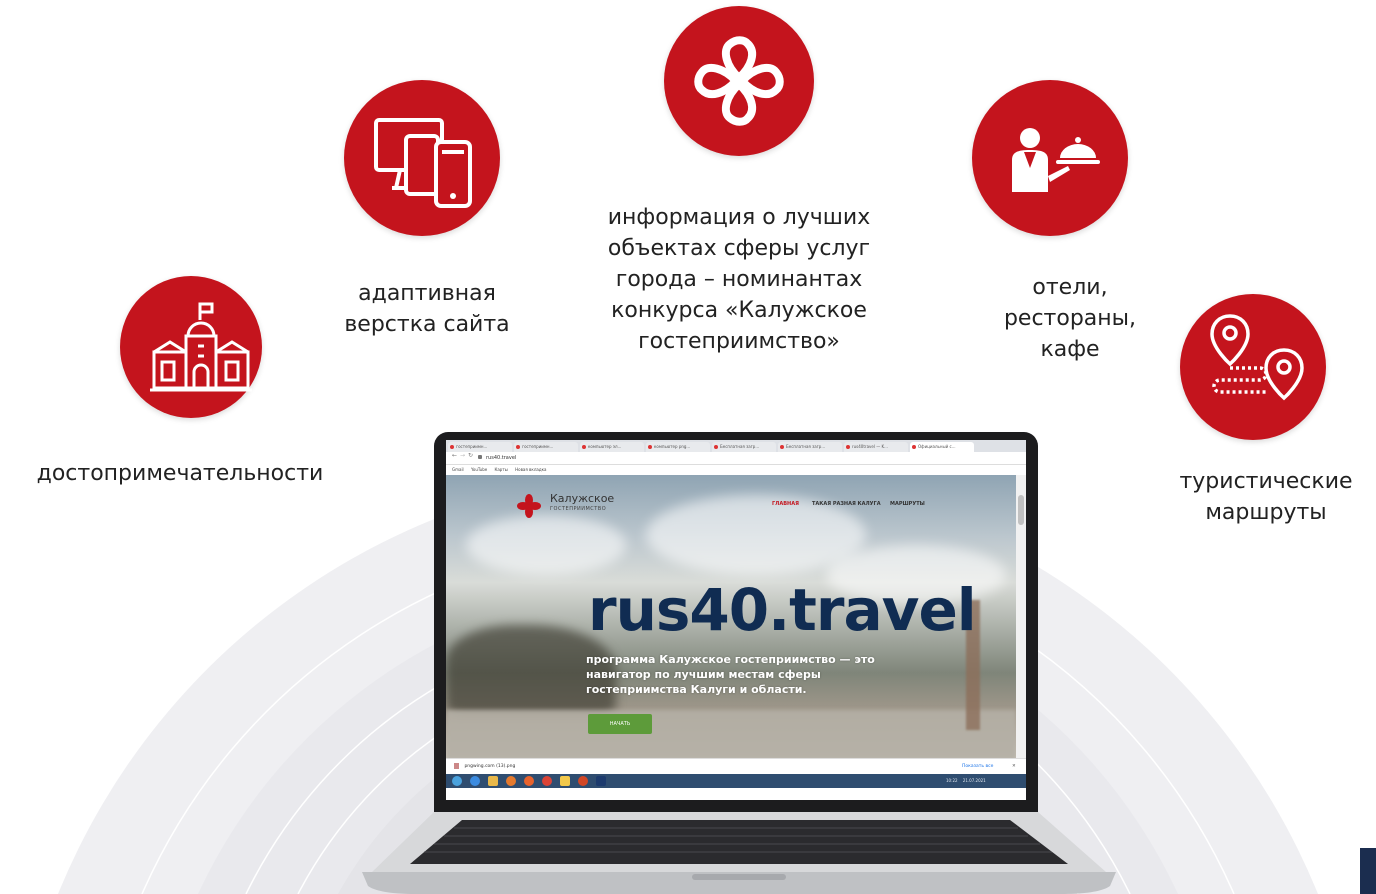  I want to click on bookmark: Карты, so click(501, 469).